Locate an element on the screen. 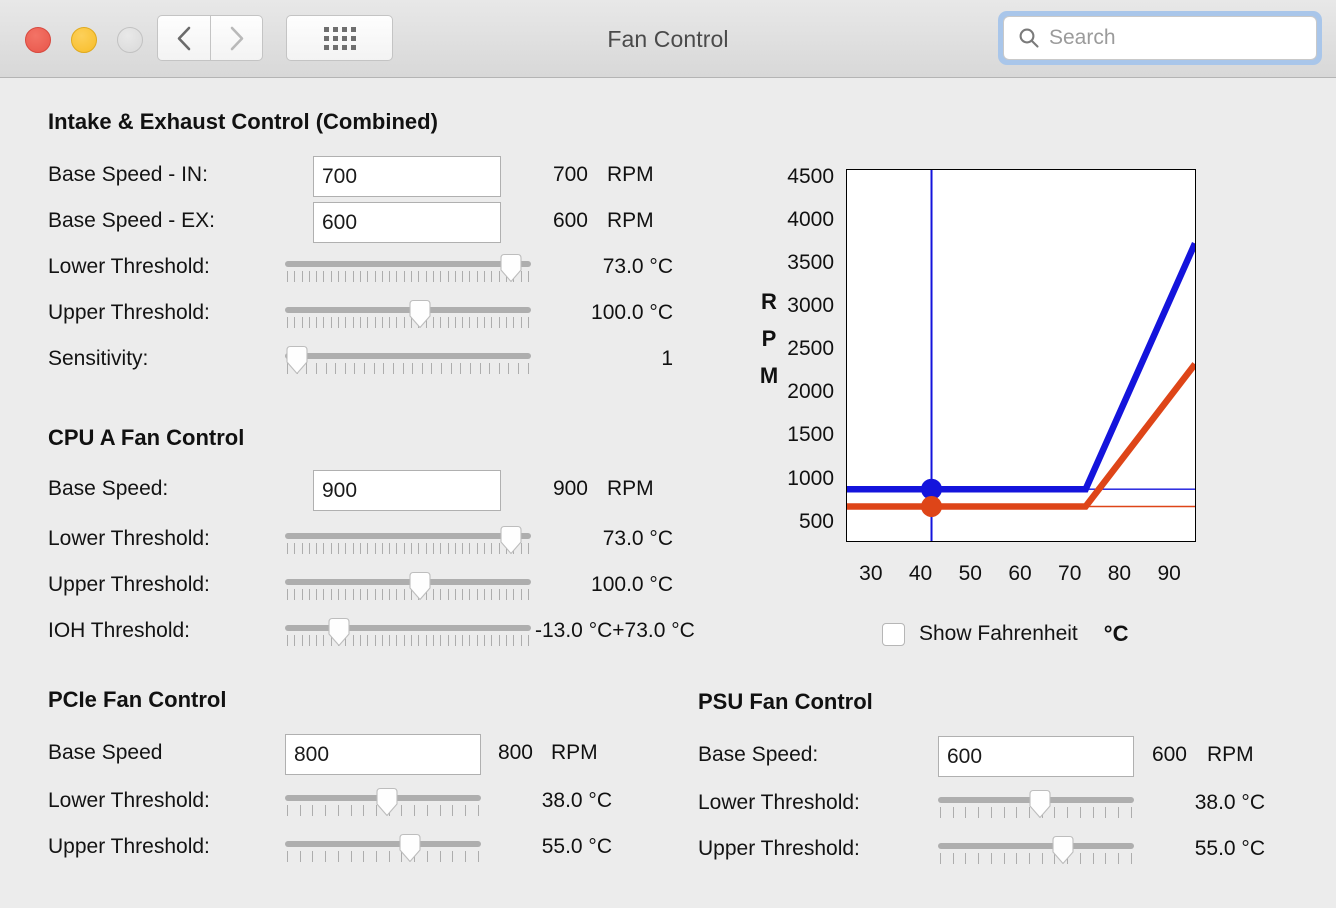  readout-psu-base-speed: 600 is located at coordinates (1169, 754).